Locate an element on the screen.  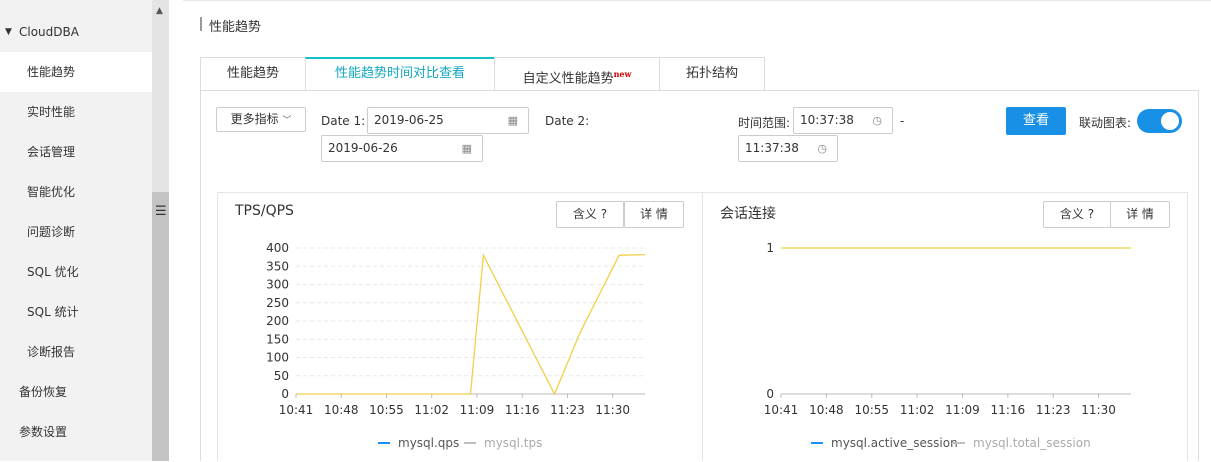
date1-label: Date 1: is located at coordinates (343, 121).